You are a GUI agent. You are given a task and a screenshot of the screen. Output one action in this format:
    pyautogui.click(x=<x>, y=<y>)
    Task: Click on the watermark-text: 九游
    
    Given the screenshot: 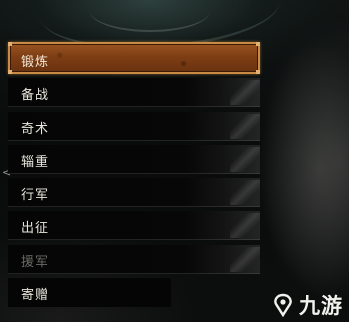 What is the action you would take?
    pyautogui.click(x=321, y=306)
    